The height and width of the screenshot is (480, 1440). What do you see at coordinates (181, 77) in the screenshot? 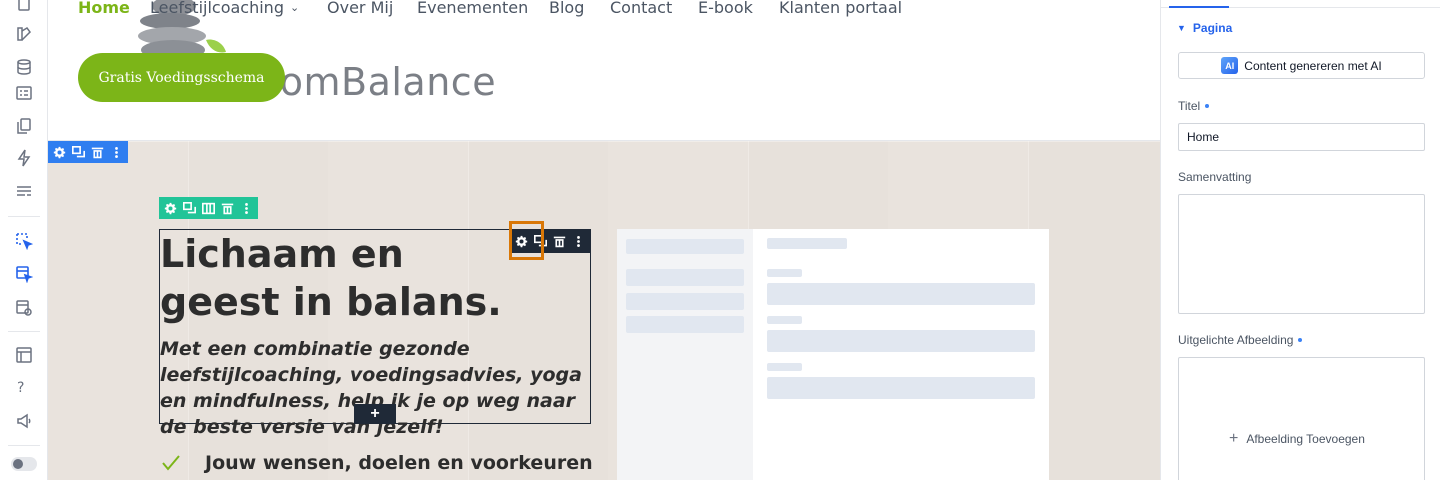
I see `cta-button: Gratis Voedingsschema` at bounding box center [181, 77].